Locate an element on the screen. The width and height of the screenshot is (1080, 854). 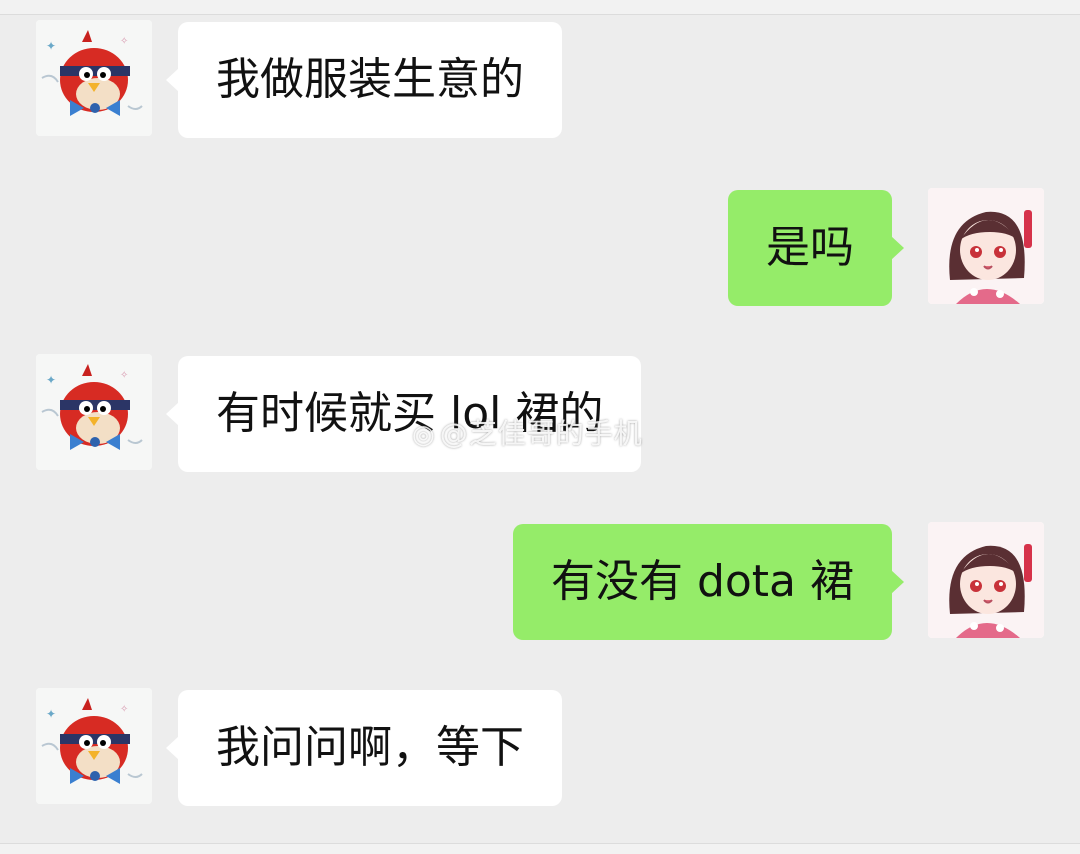
message-bubble: 是吗 is located at coordinates (816, 248).